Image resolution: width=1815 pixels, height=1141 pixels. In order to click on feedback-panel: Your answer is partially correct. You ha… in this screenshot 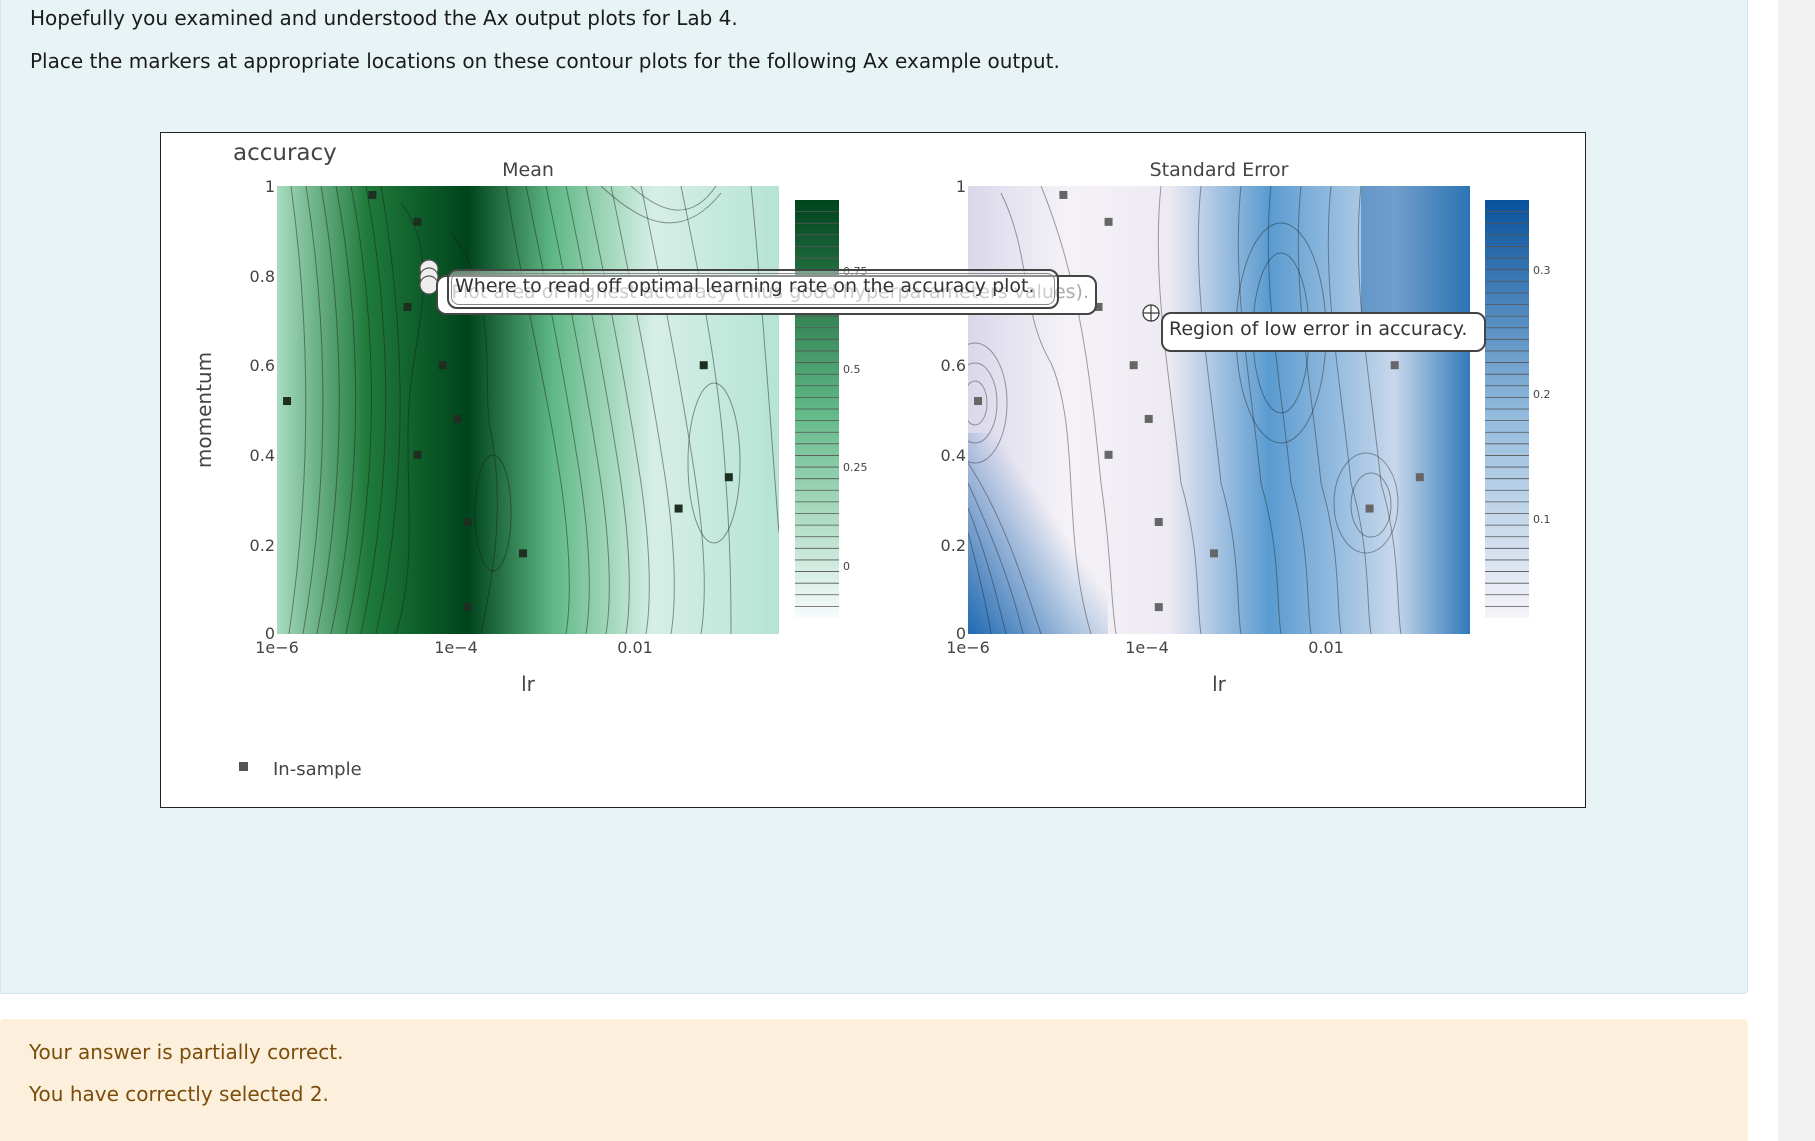, I will do `click(874, 1080)`.